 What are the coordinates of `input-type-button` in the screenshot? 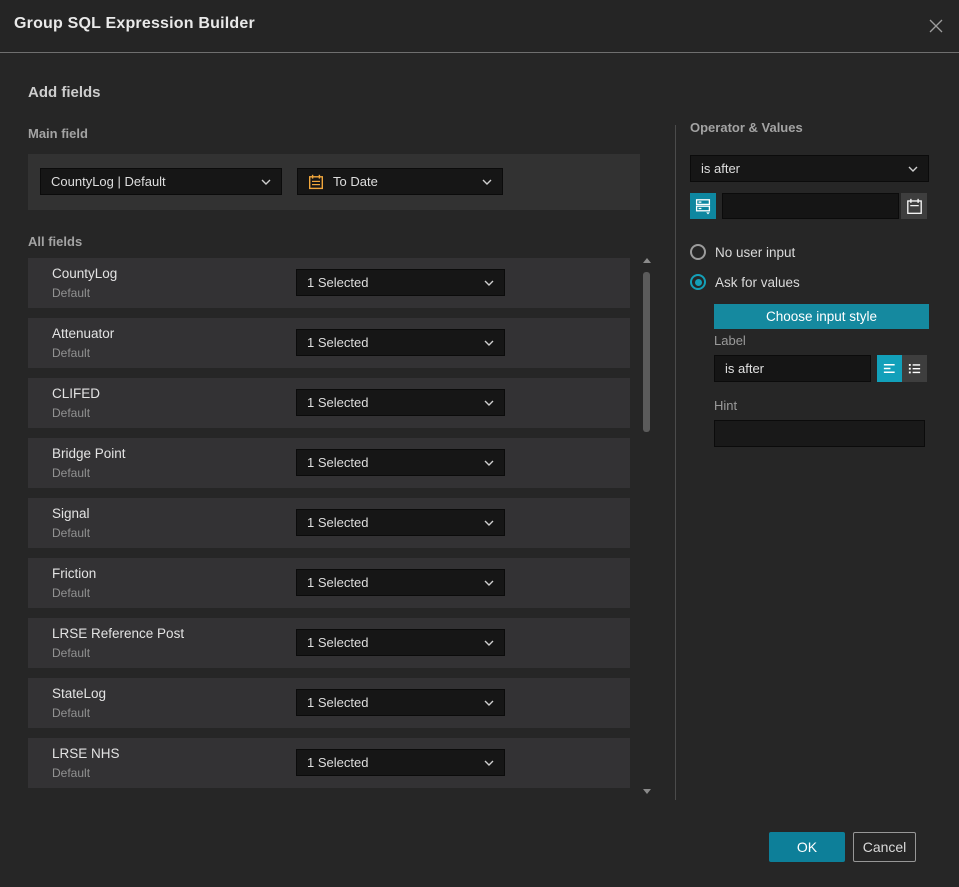 It's located at (703, 206).